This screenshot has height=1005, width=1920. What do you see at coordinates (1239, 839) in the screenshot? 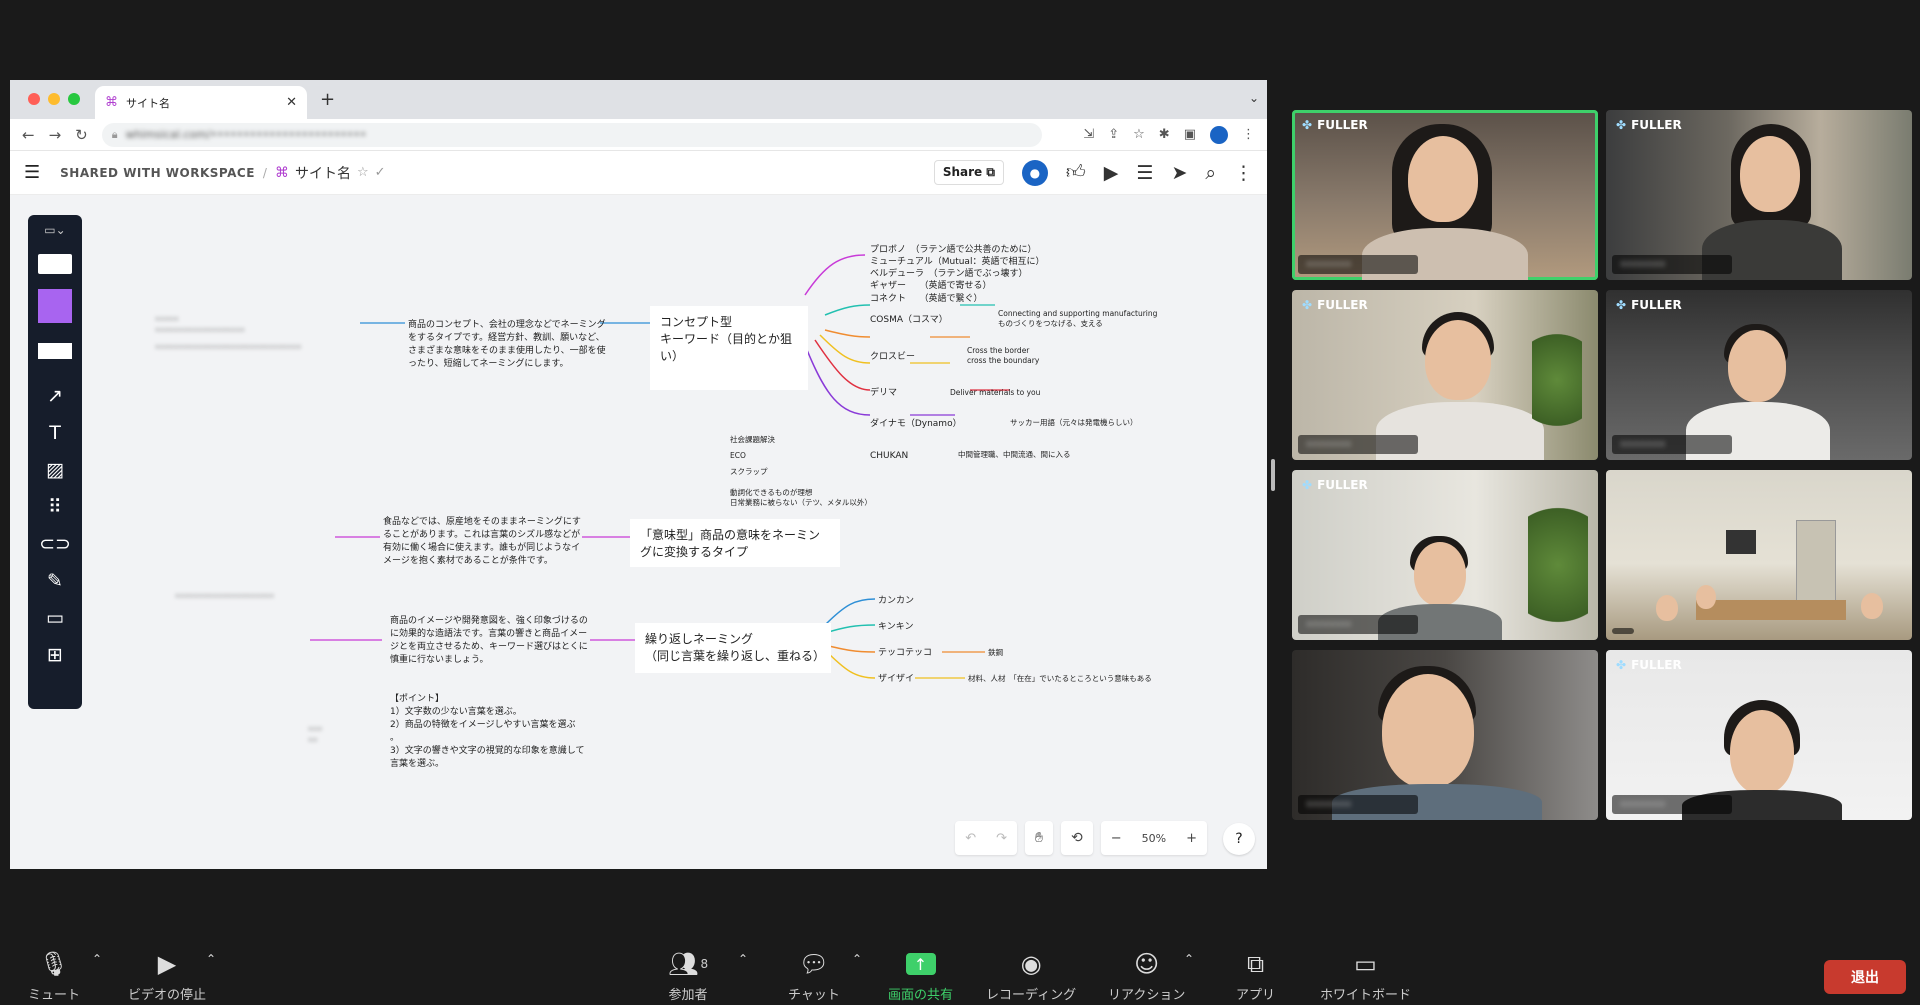
I see `help-icon: ?` at bounding box center [1239, 839].